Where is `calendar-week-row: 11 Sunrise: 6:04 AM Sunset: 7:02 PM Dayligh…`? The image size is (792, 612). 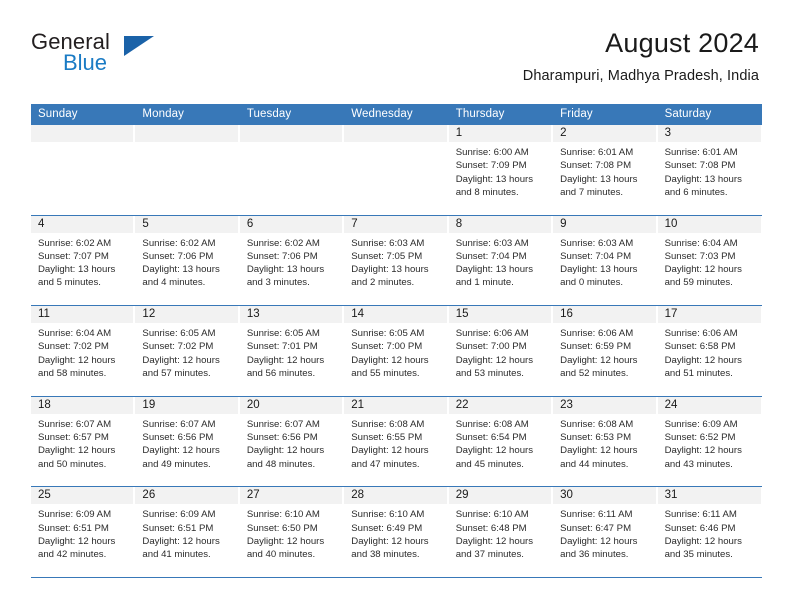 calendar-week-row: 11 Sunrise: 6:04 AM Sunset: 7:02 PM Dayligh… is located at coordinates (396, 351).